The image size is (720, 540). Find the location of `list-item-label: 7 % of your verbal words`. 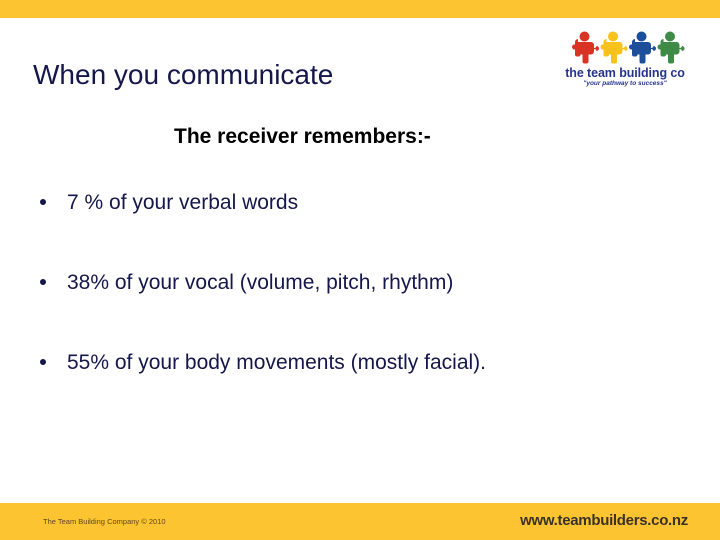

list-item-label: 7 % of your verbal words is located at coordinates (183, 202).